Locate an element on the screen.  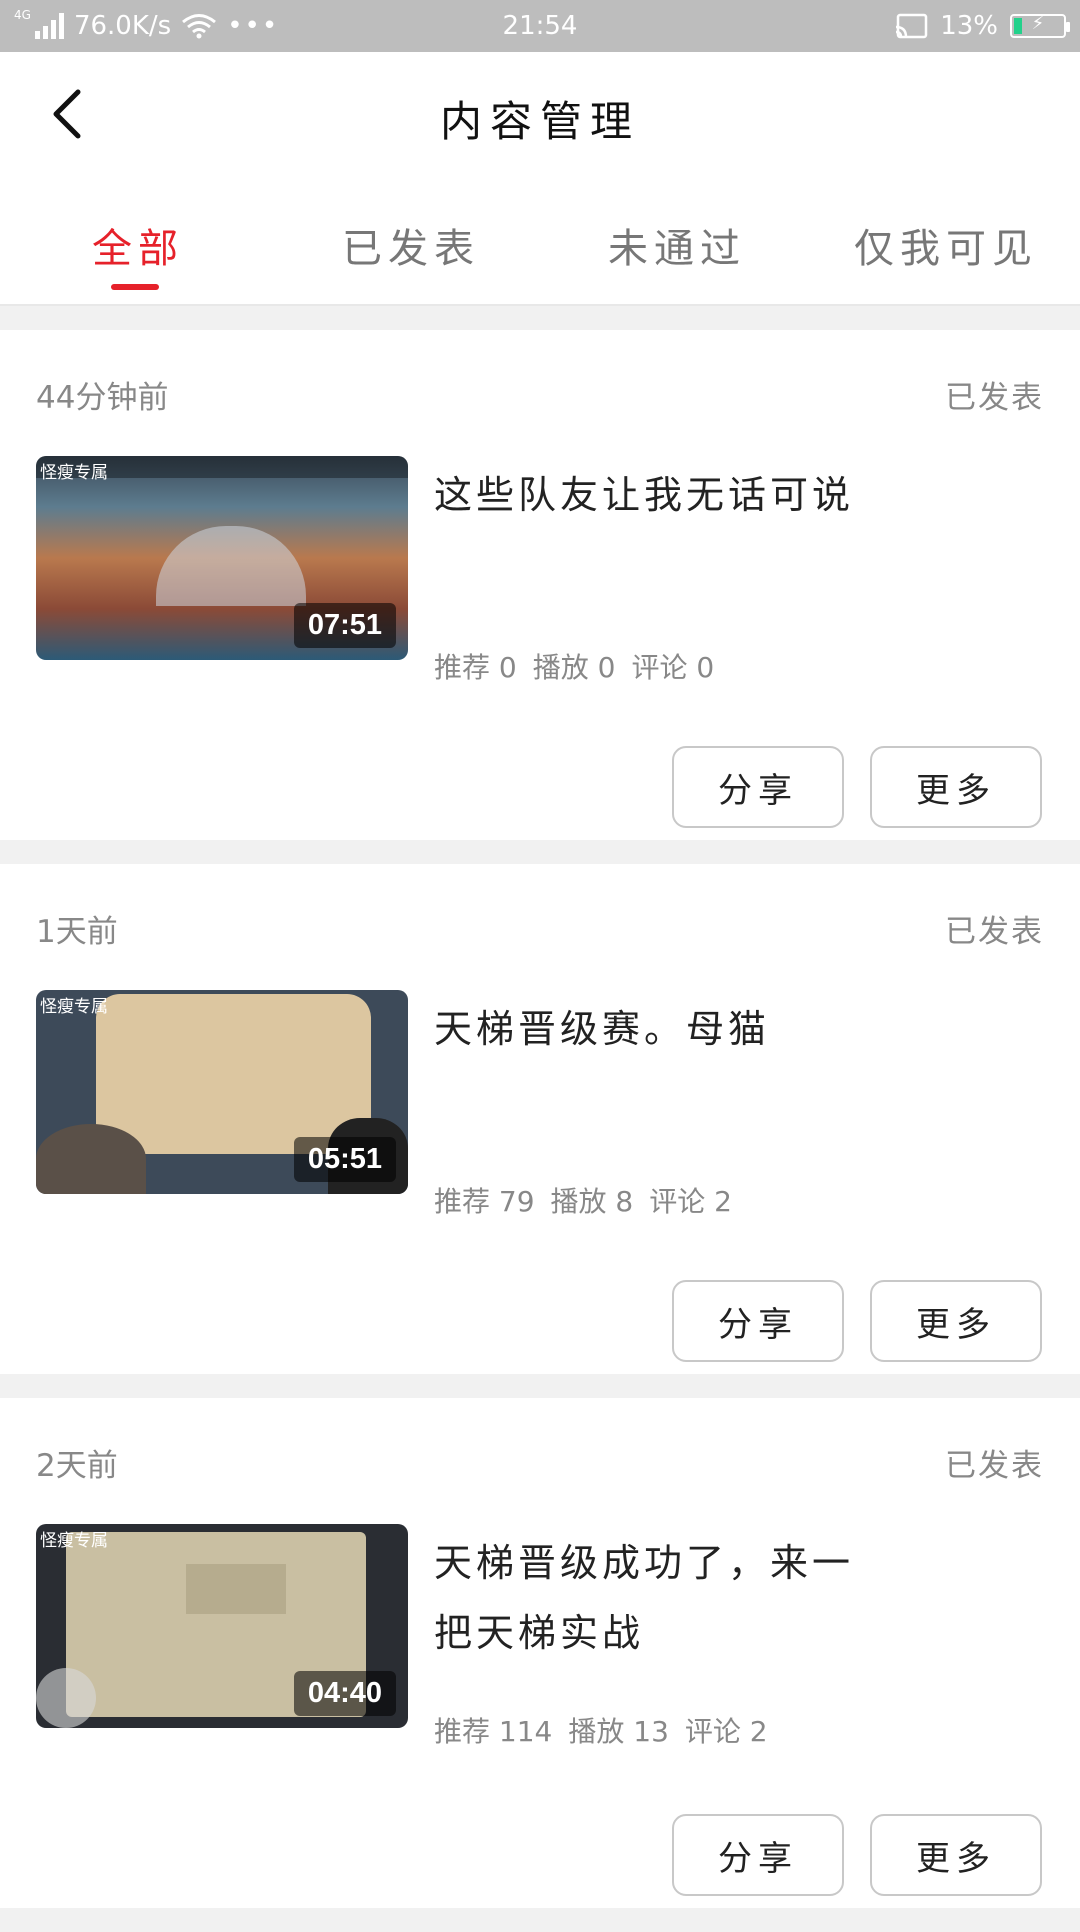
item-time: 2天前 is located at coordinates (77, 1466).